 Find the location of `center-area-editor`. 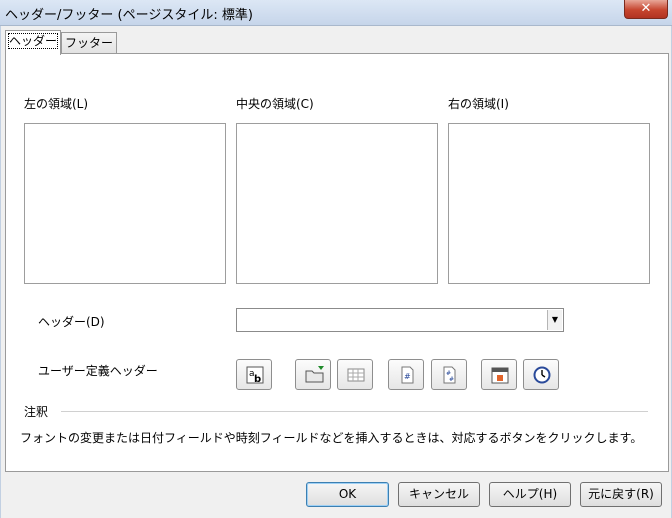

center-area-editor is located at coordinates (337, 203).